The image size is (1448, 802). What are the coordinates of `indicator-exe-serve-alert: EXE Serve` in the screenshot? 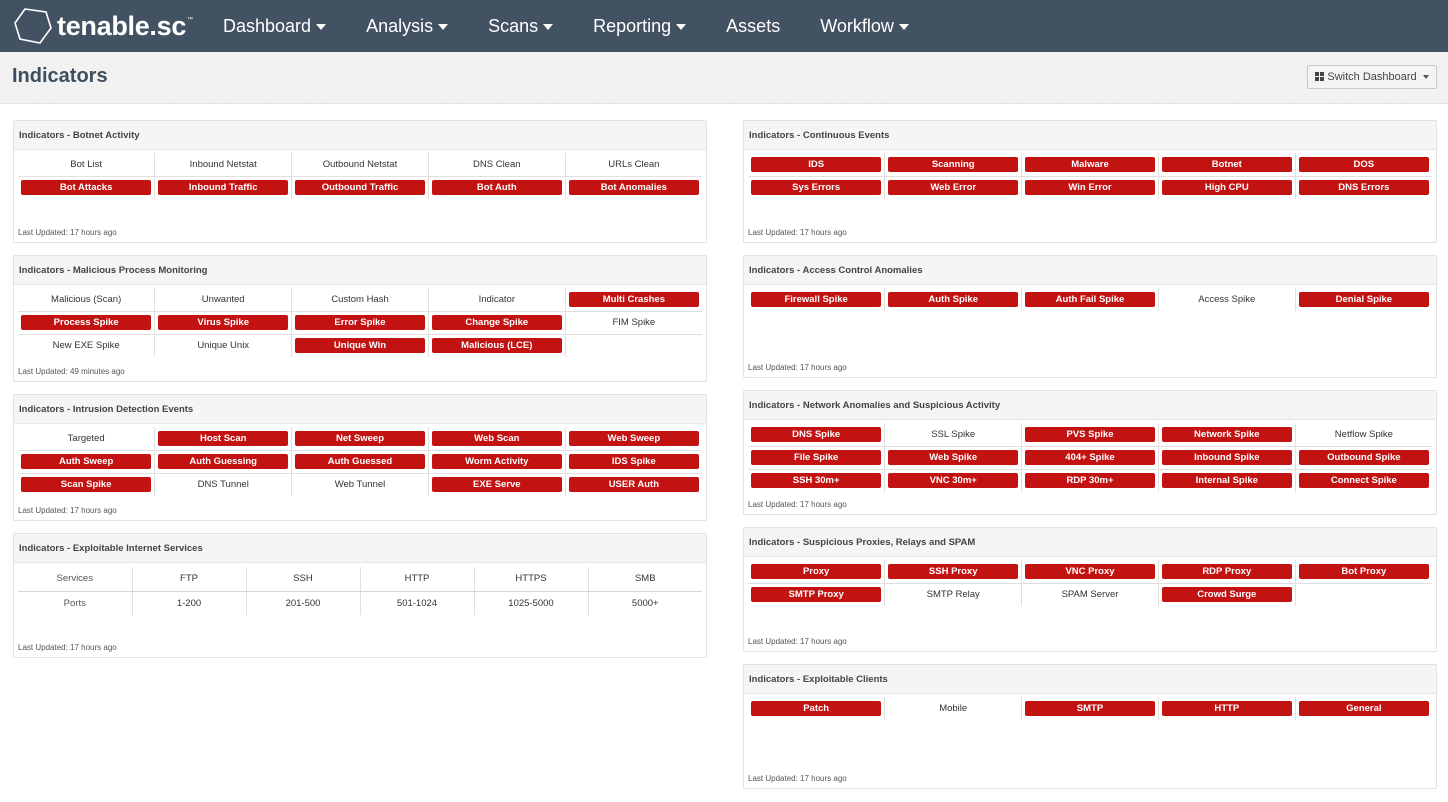 It's located at (496, 485).